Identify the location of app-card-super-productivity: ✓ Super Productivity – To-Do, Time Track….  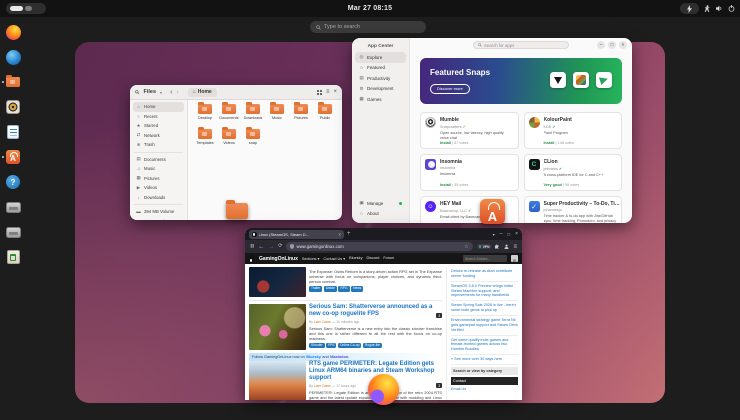
(572, 209).